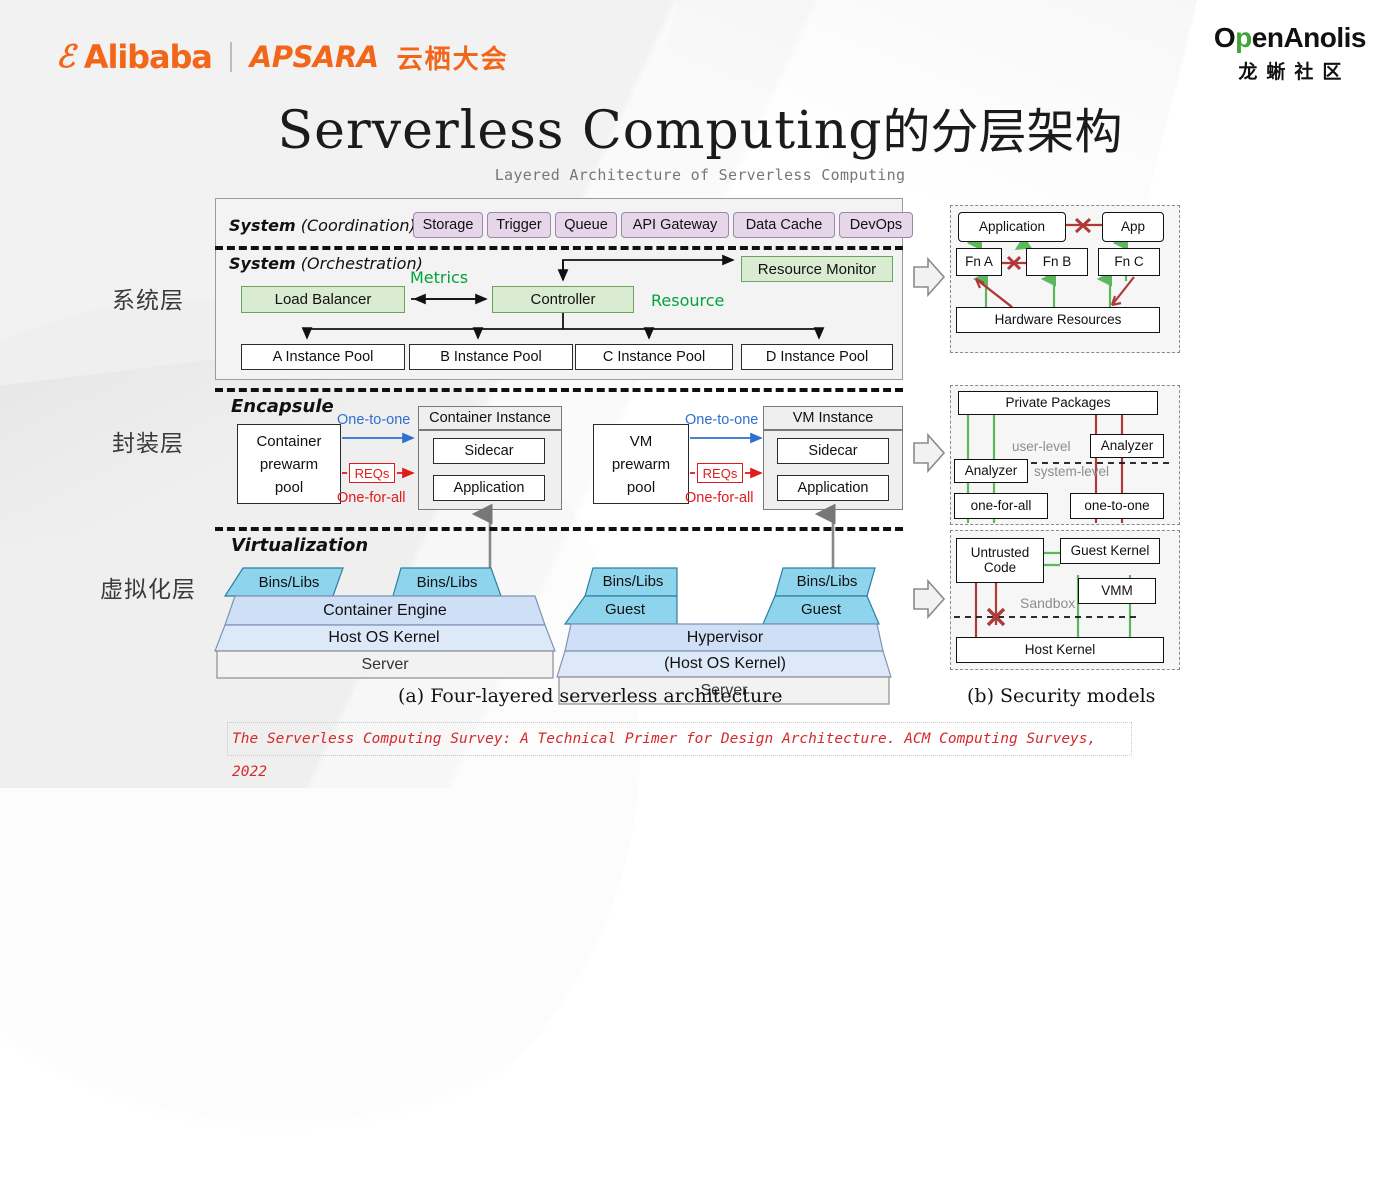 Image resolution: width=1400 pixels, height=1200 pixels. Describe the element at coordinates (148, 57) in the screenshot. I see `alibaba-wordmark: Alibaba` at that location.